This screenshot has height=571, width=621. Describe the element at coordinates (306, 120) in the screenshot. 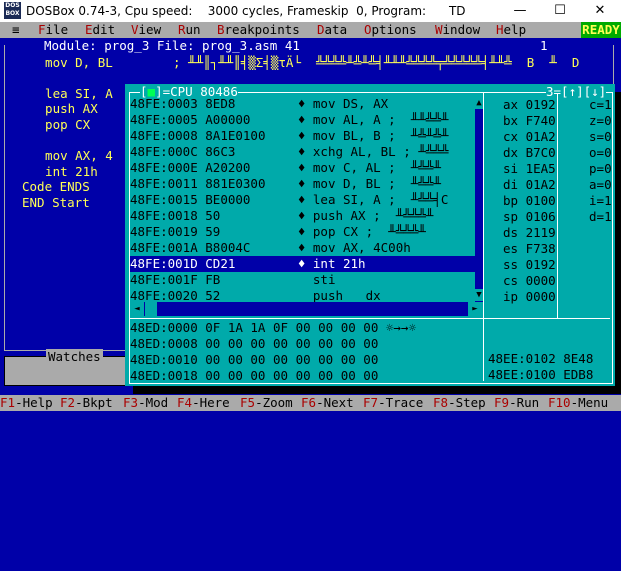

I see `disasm-row: 48FE:0005 A00000 ♦ mov AL, A ; ╨╨╩╩╨` at that location.